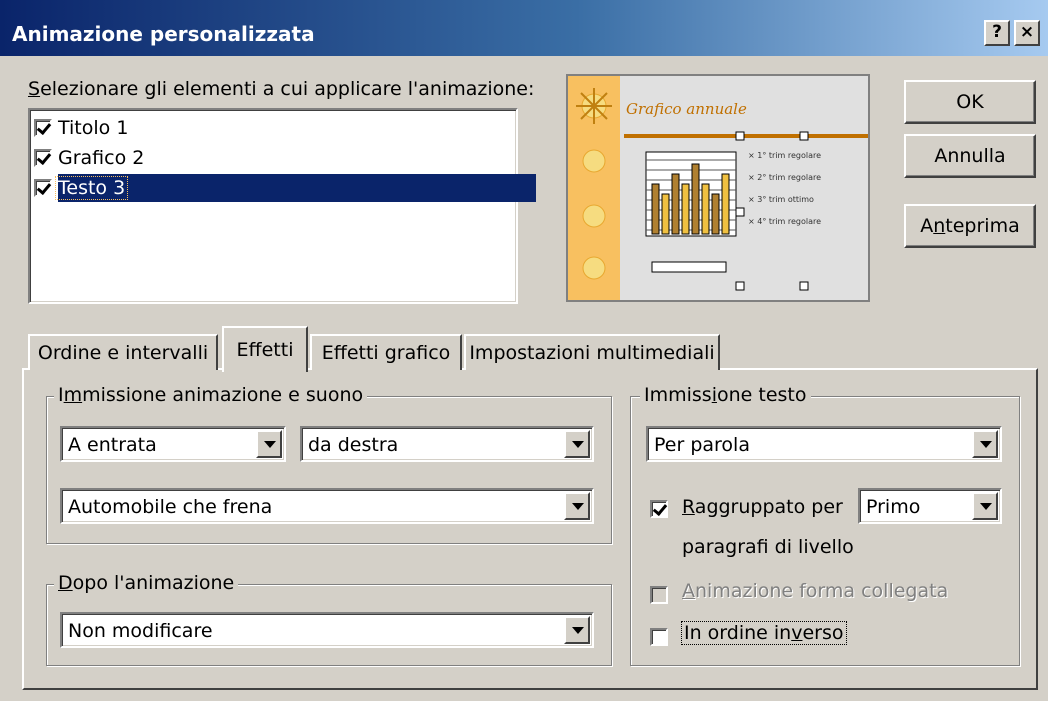 Image resolution: width=1048 pixels, height=701 pixels. Describe the element at coordinates (93, 128) in the screenshot. I see `list-item-label: Titolo 1` at that location.